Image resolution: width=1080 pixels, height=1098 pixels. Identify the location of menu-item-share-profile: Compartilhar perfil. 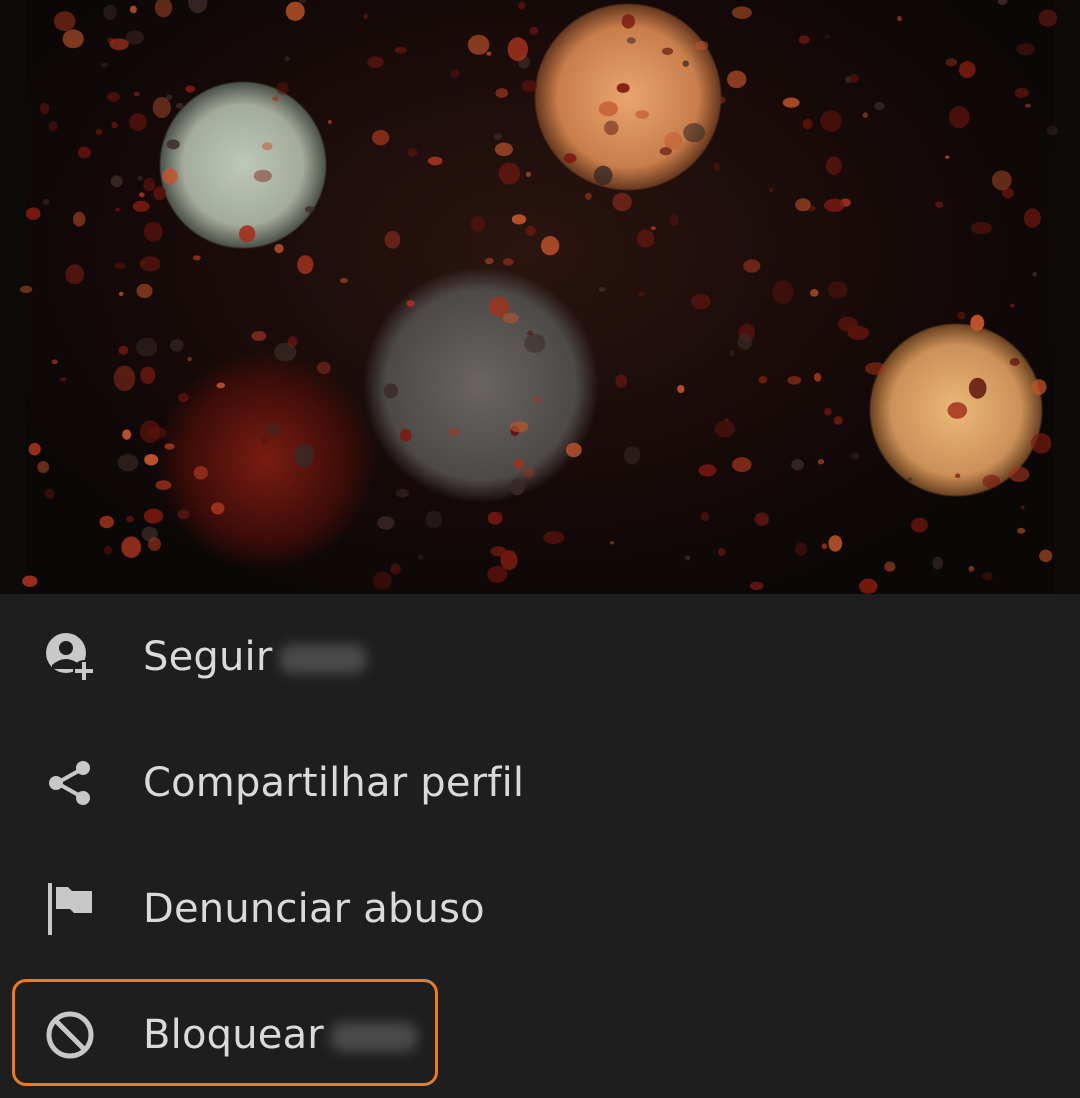
(540, 783).